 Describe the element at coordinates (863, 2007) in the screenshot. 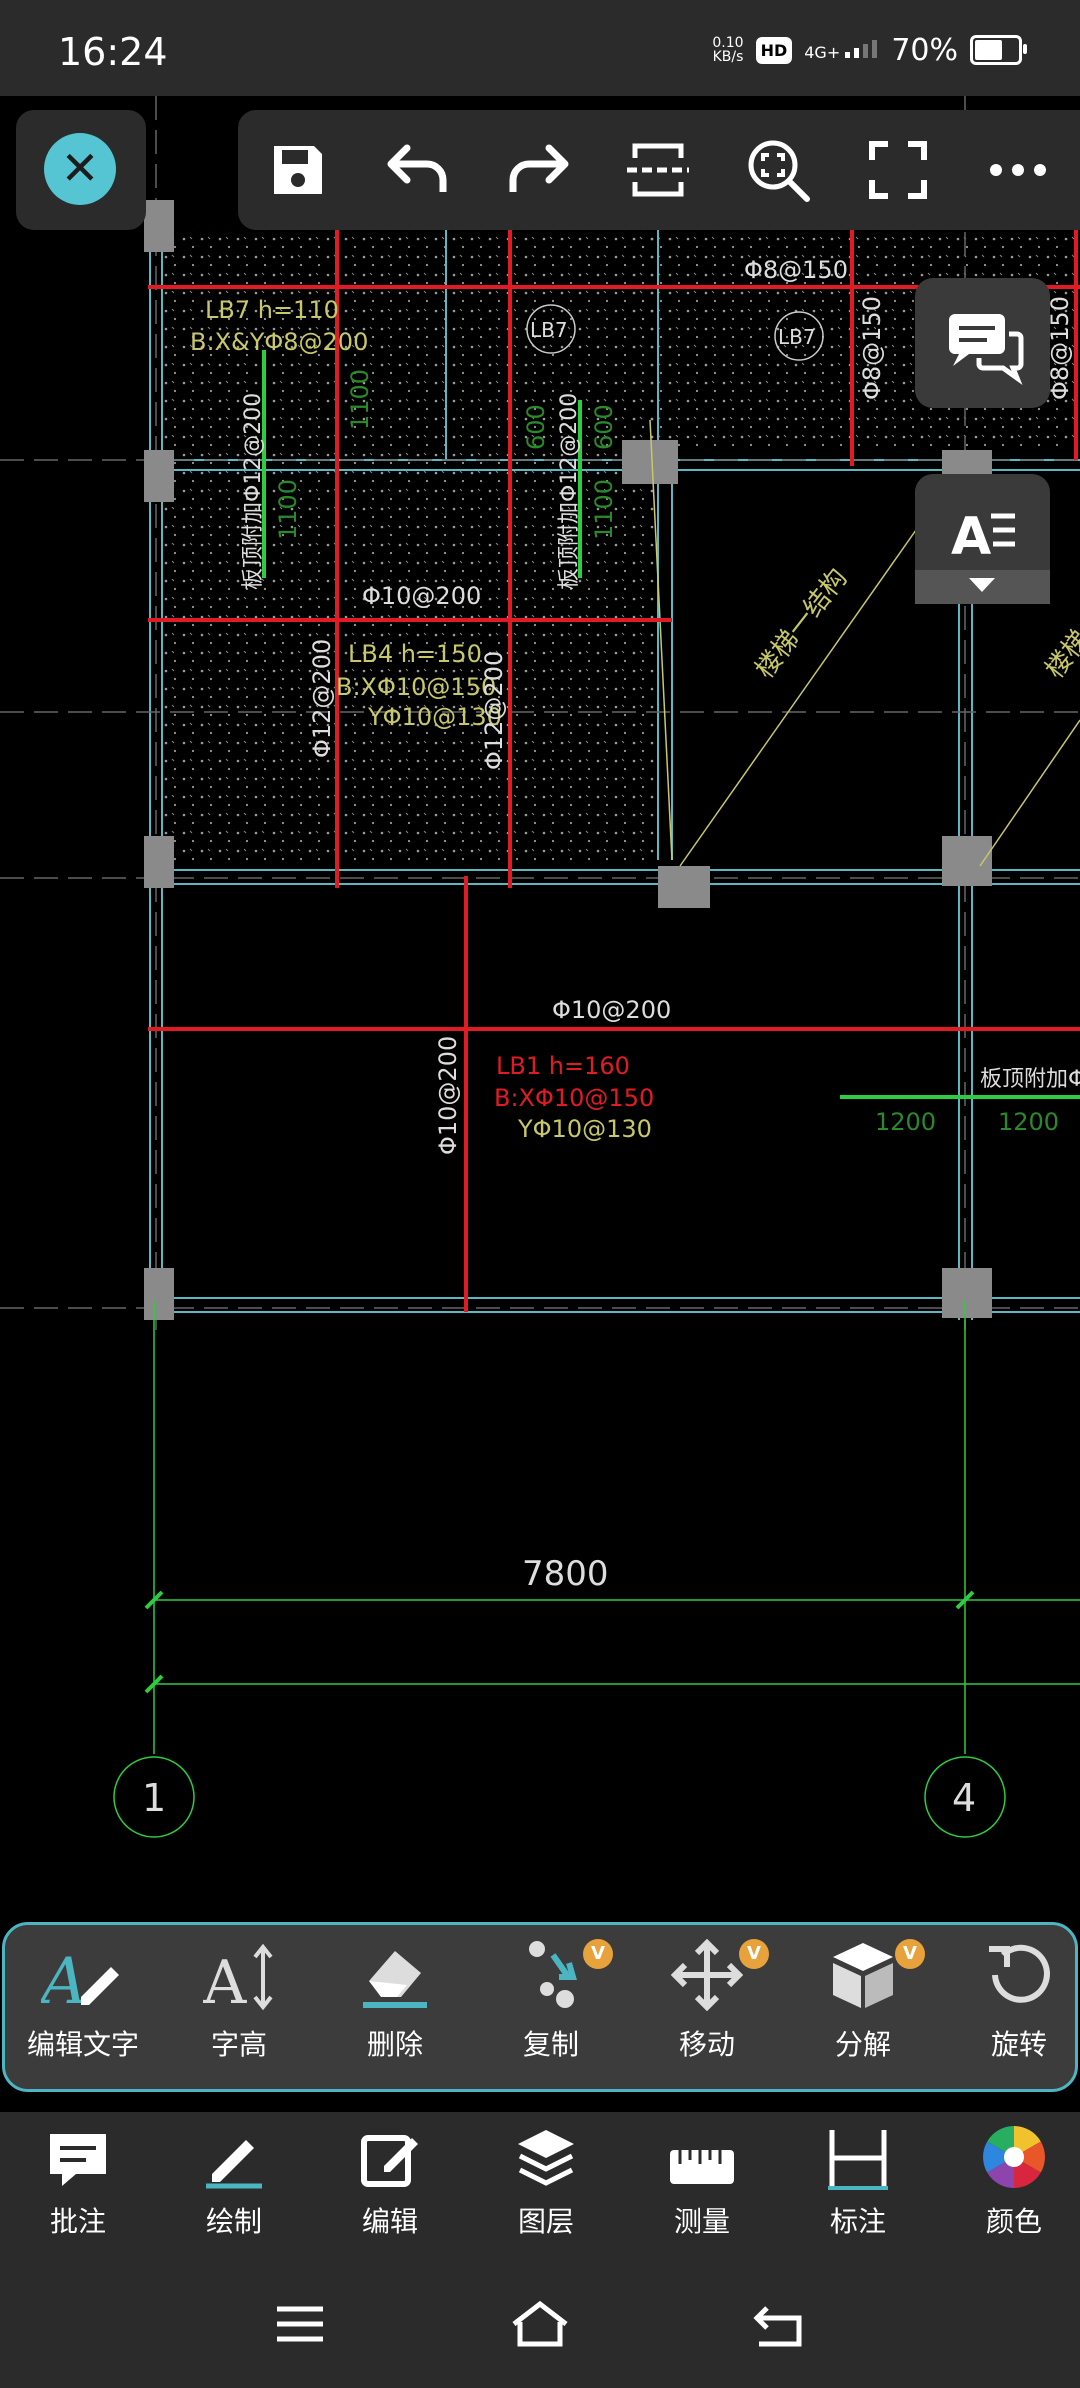

I see `explode-button: V 分解` at that location.